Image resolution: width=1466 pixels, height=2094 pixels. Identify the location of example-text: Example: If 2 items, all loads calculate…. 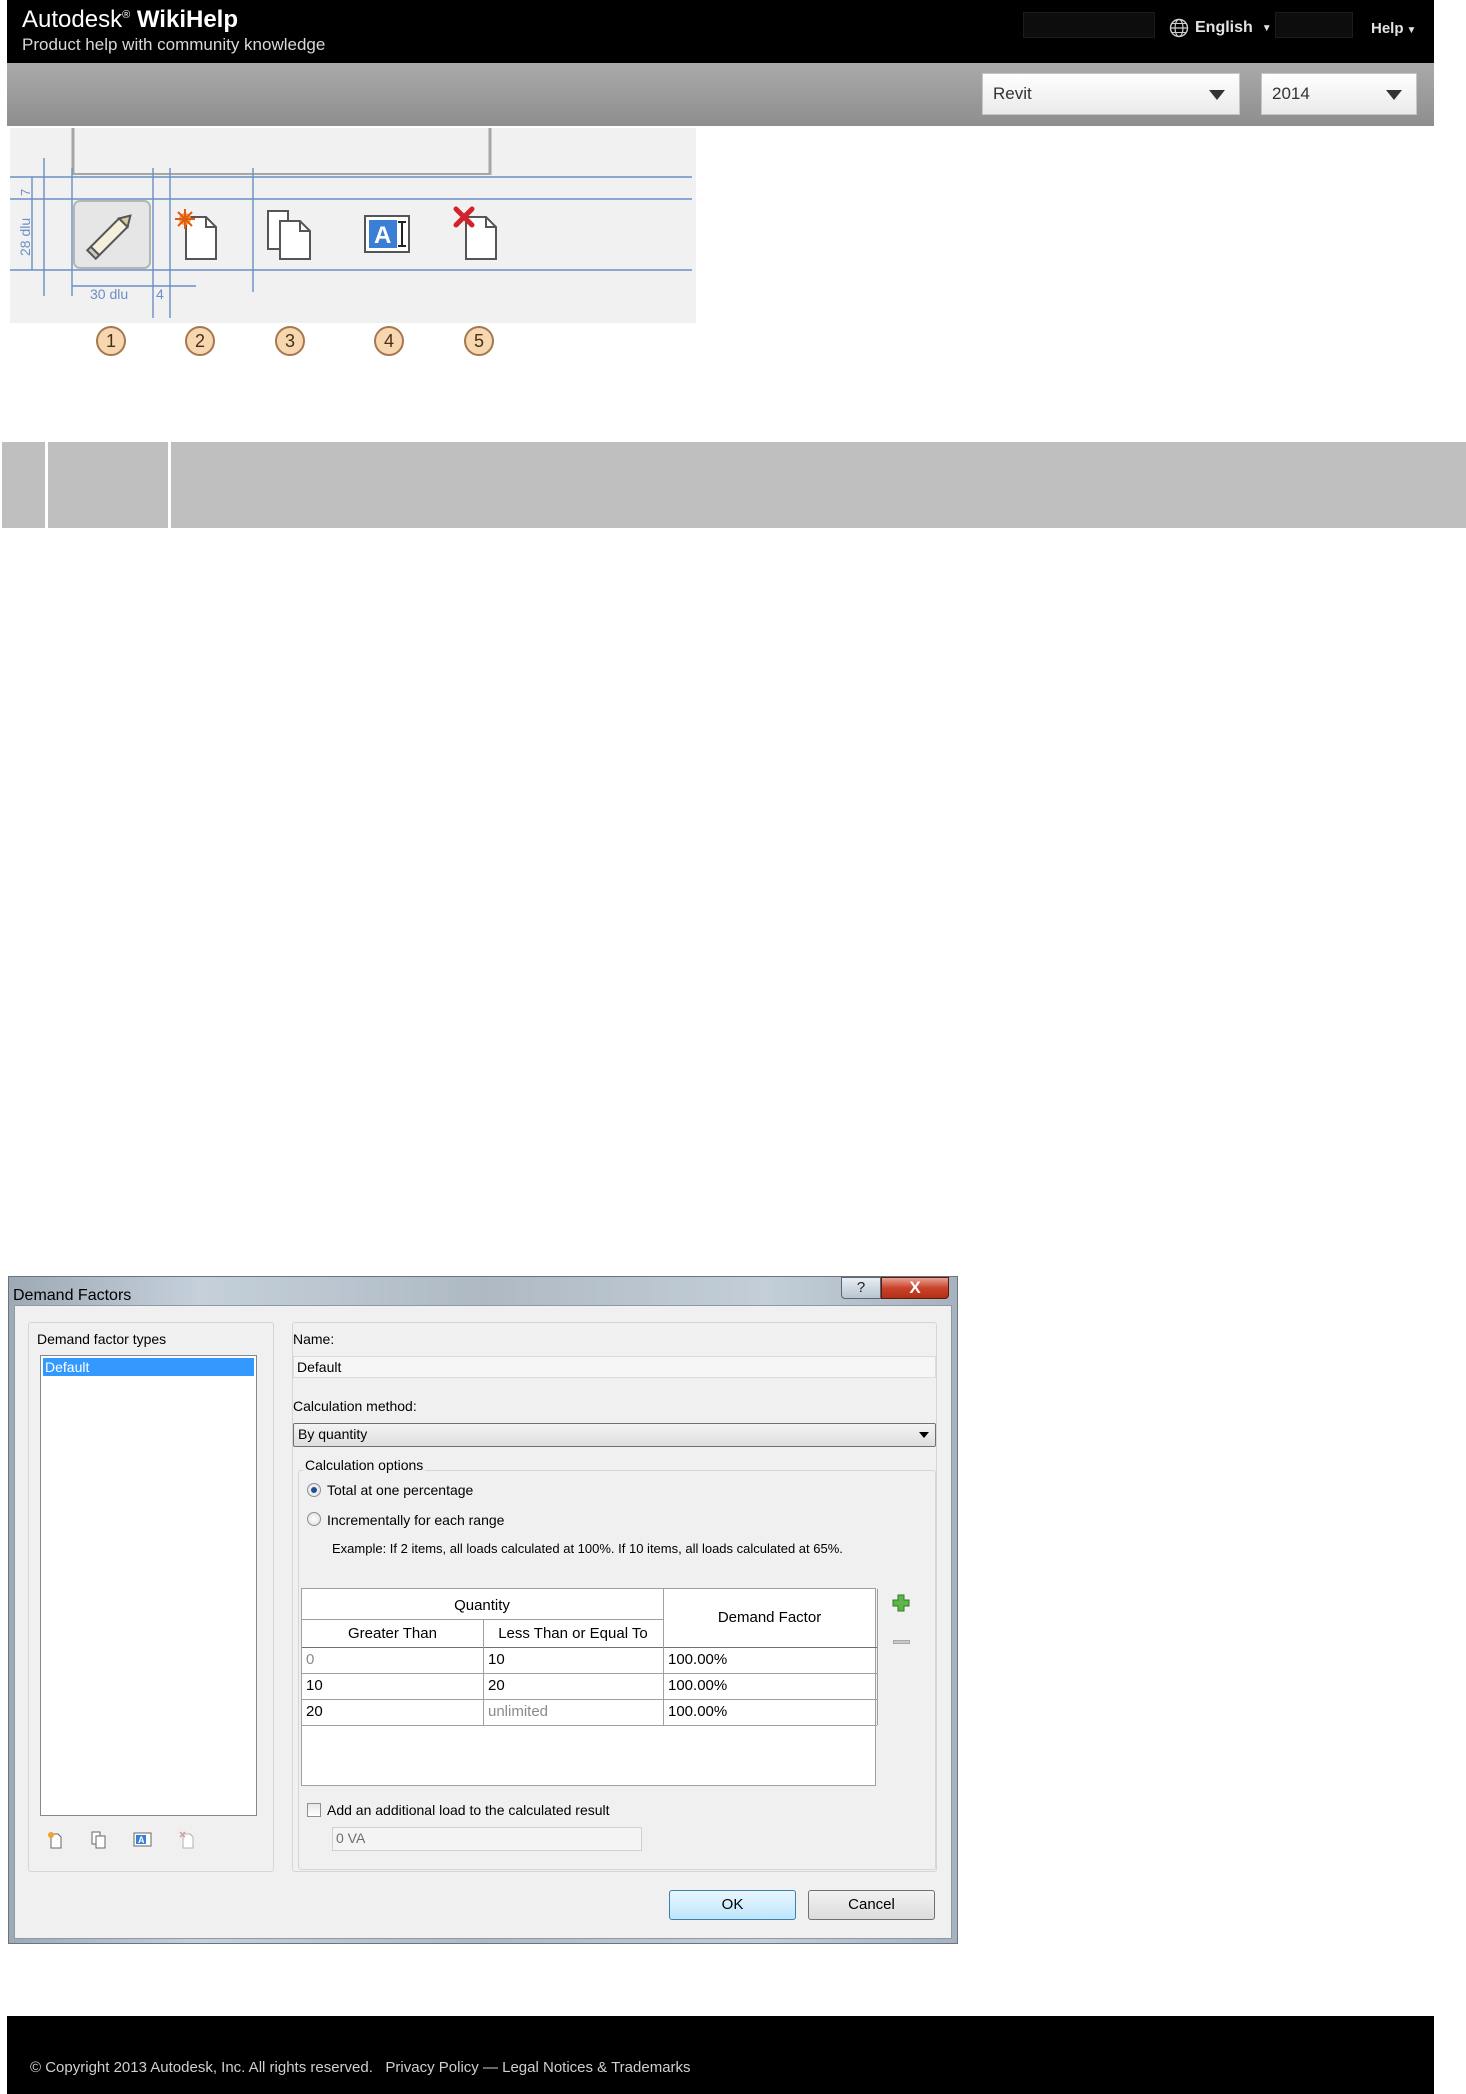
(587, 1548).